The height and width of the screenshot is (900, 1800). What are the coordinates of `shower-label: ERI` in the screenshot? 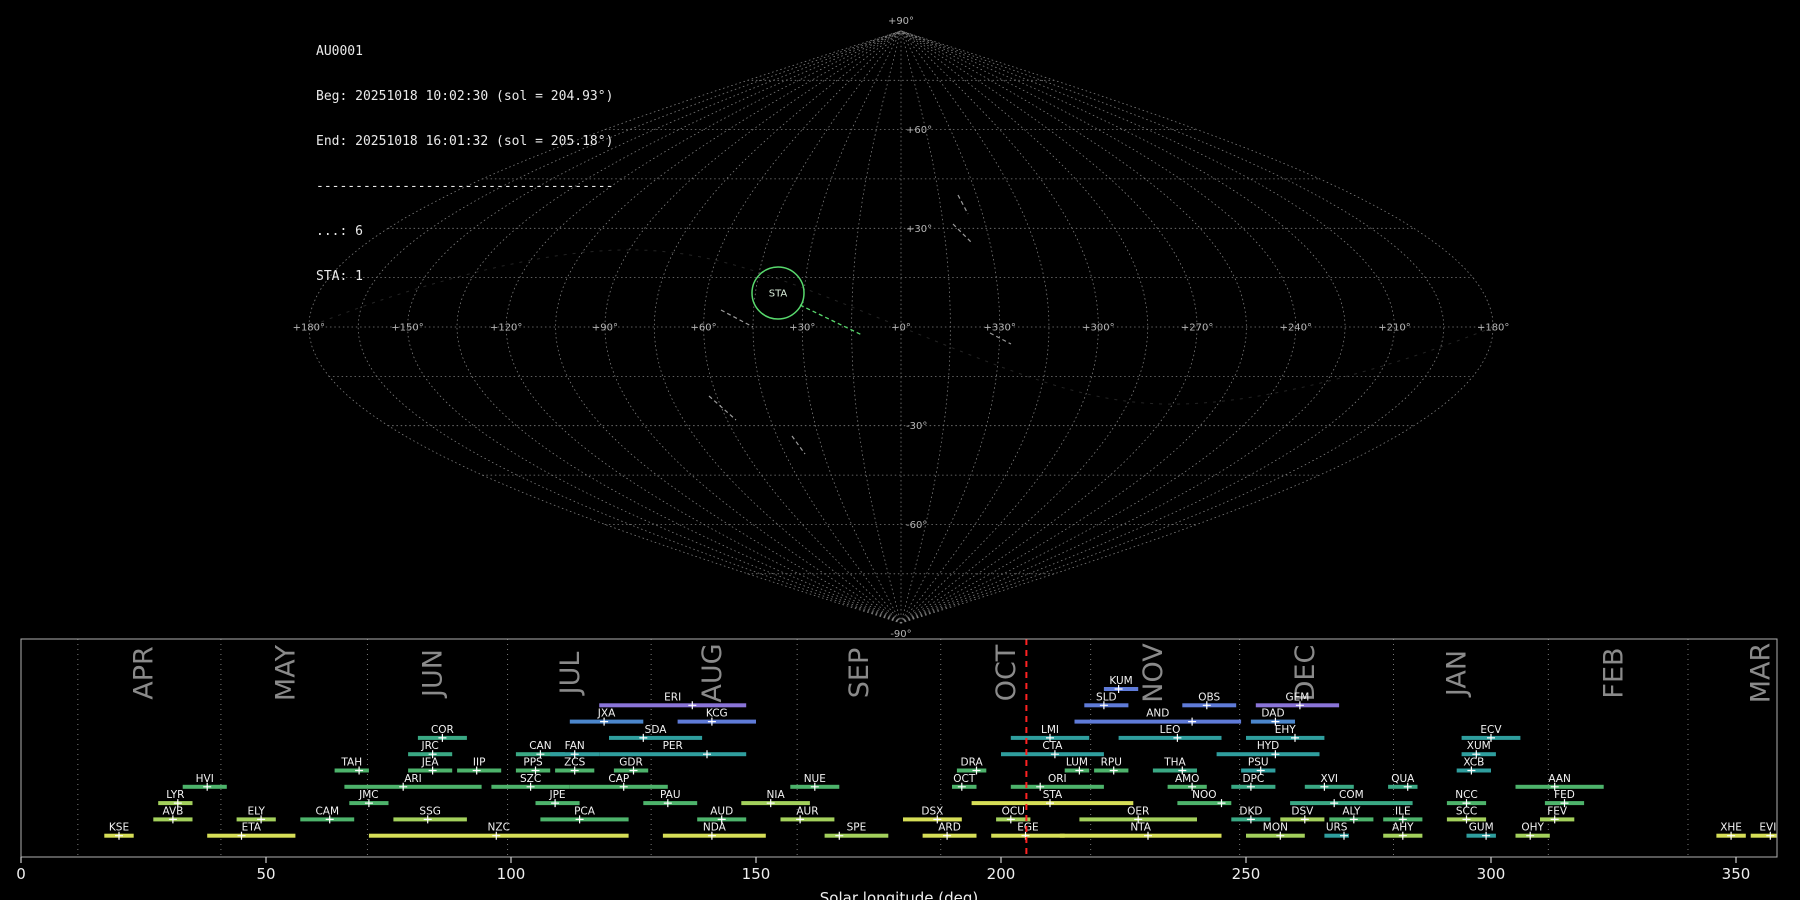 It's located at (672, 697).